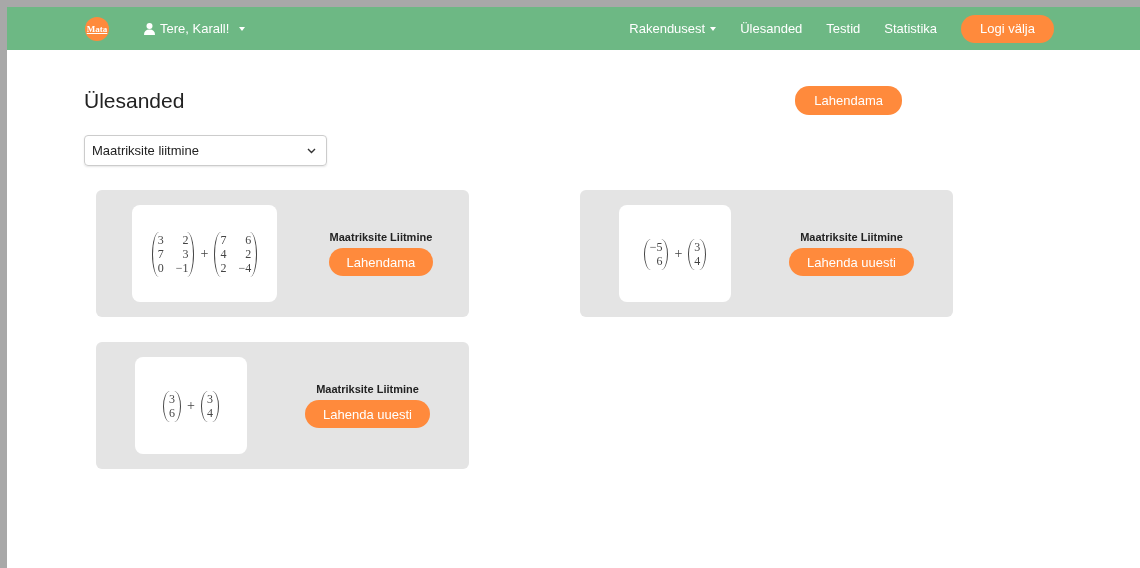 The width and height of the screenshot is (1140, 568). I want to click on user-icon, so click(149, 28).